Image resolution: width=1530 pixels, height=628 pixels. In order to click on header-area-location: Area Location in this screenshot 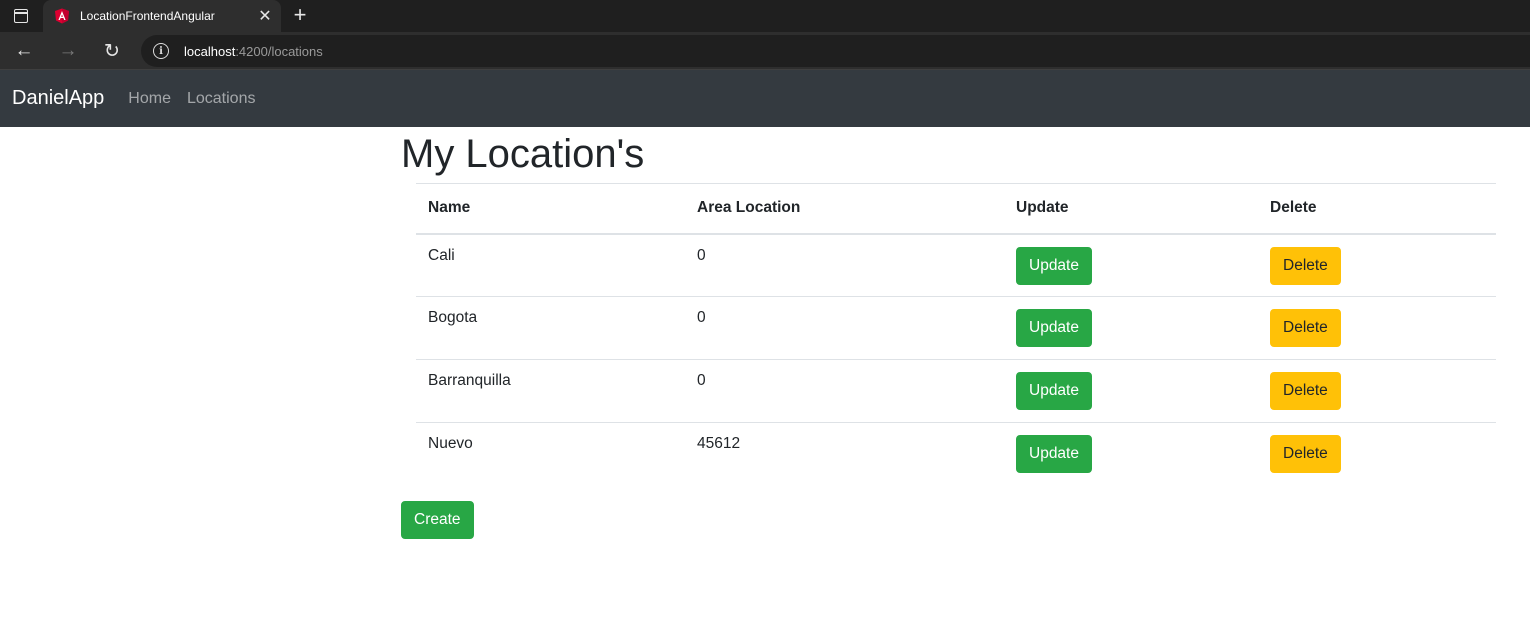, I will do `click(844, 209)`.